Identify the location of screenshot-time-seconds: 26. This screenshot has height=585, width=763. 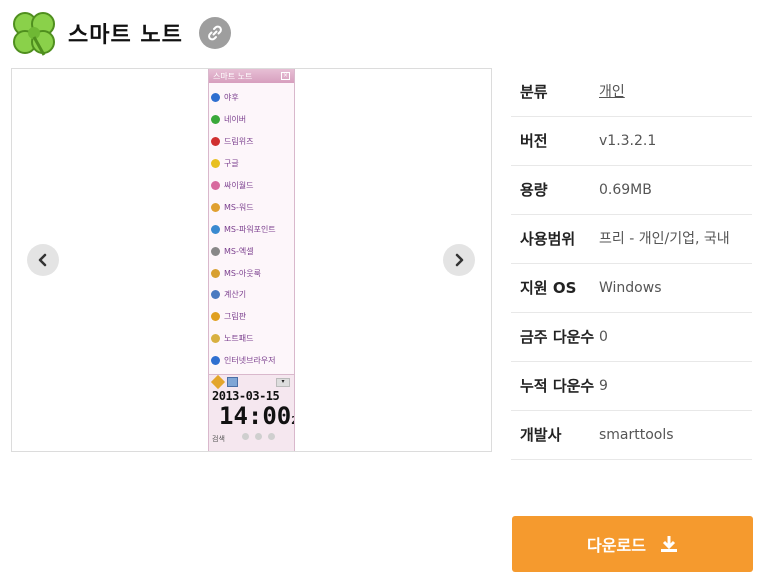
(292, 420).